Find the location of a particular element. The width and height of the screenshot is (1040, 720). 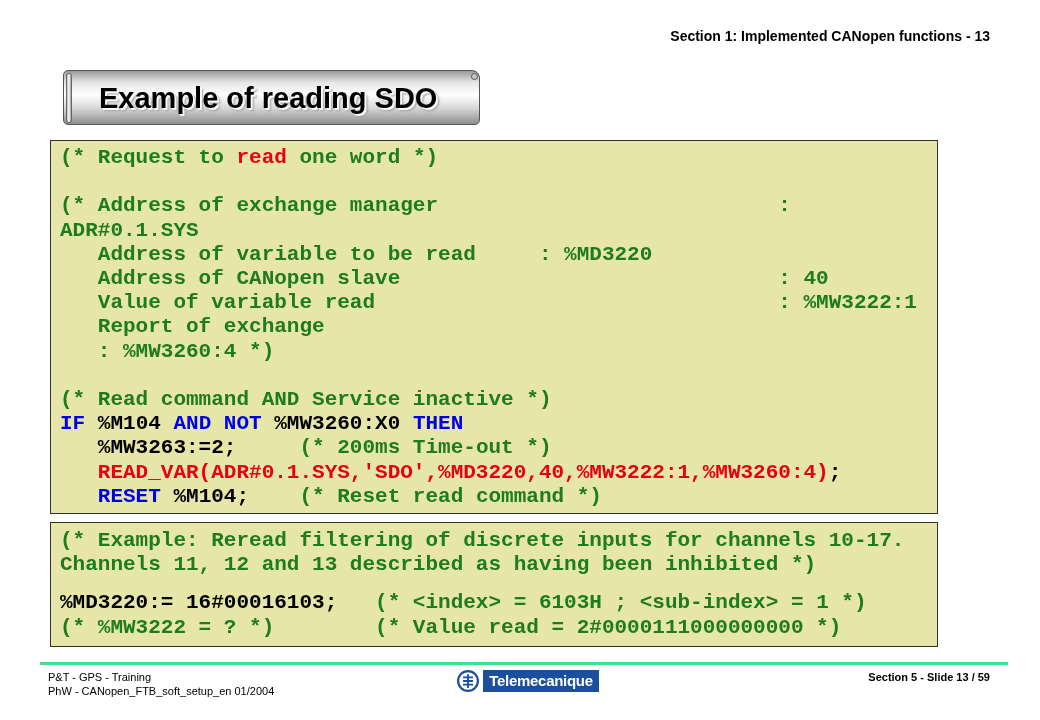

code-line: RESET %M104; (* Reset read command *) is located at coordinates (349, 496).